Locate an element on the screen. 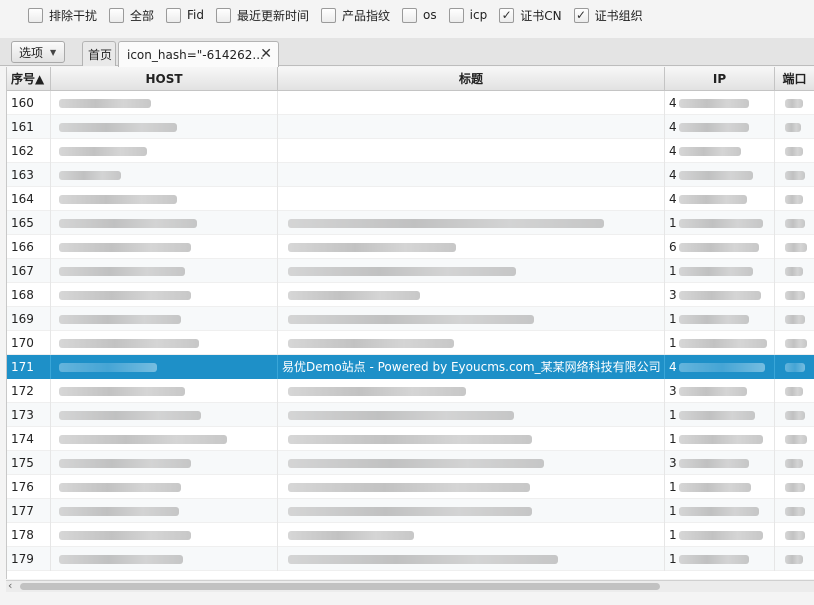 This screenshot has height=605, width=814. header-port: 端口 is located at coordinates (794, 79).